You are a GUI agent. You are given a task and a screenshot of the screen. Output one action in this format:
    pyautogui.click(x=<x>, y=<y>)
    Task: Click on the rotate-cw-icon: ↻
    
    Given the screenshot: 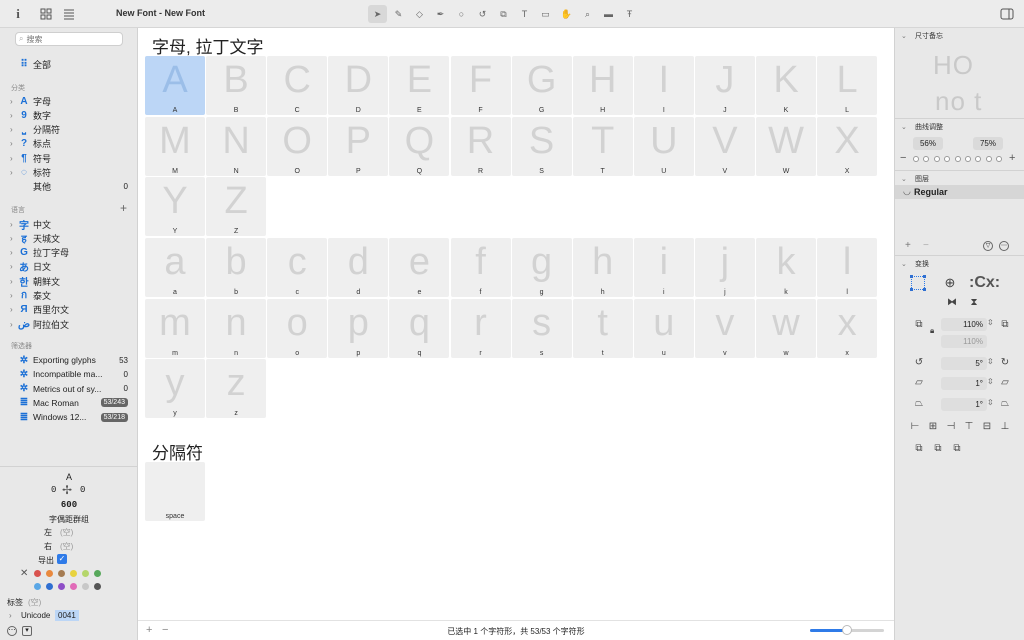 What is the action you would take?
    pyautogui.click(x=1005, y=363)
    